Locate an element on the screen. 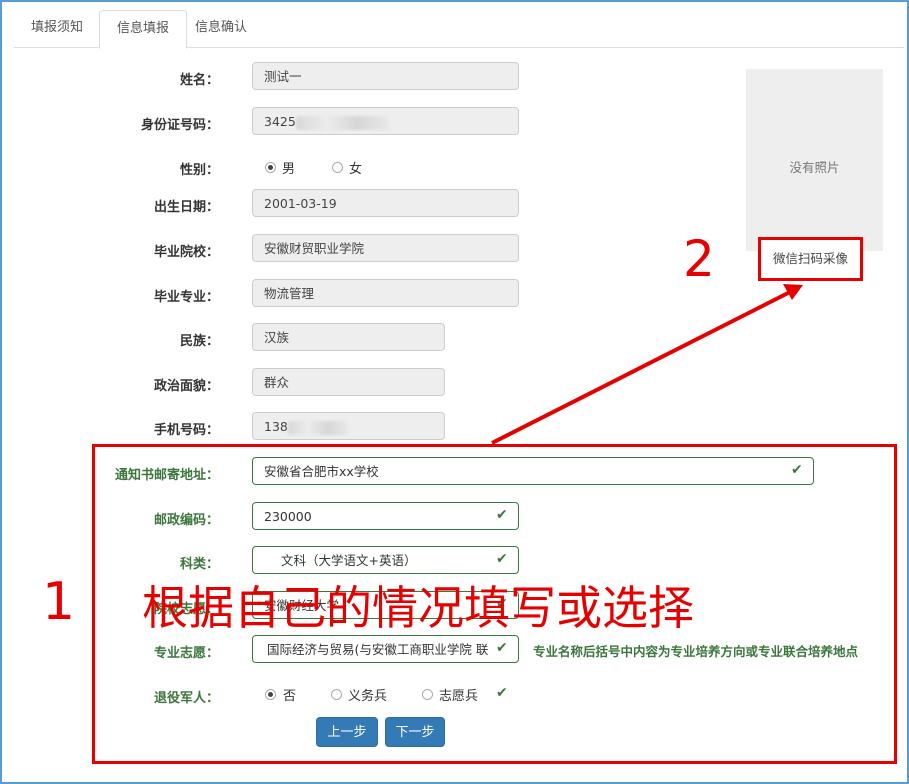 The image size is (909, 784). annotation-text: 根据自己的情况填写或选择 is located at coordinates (418, 608).